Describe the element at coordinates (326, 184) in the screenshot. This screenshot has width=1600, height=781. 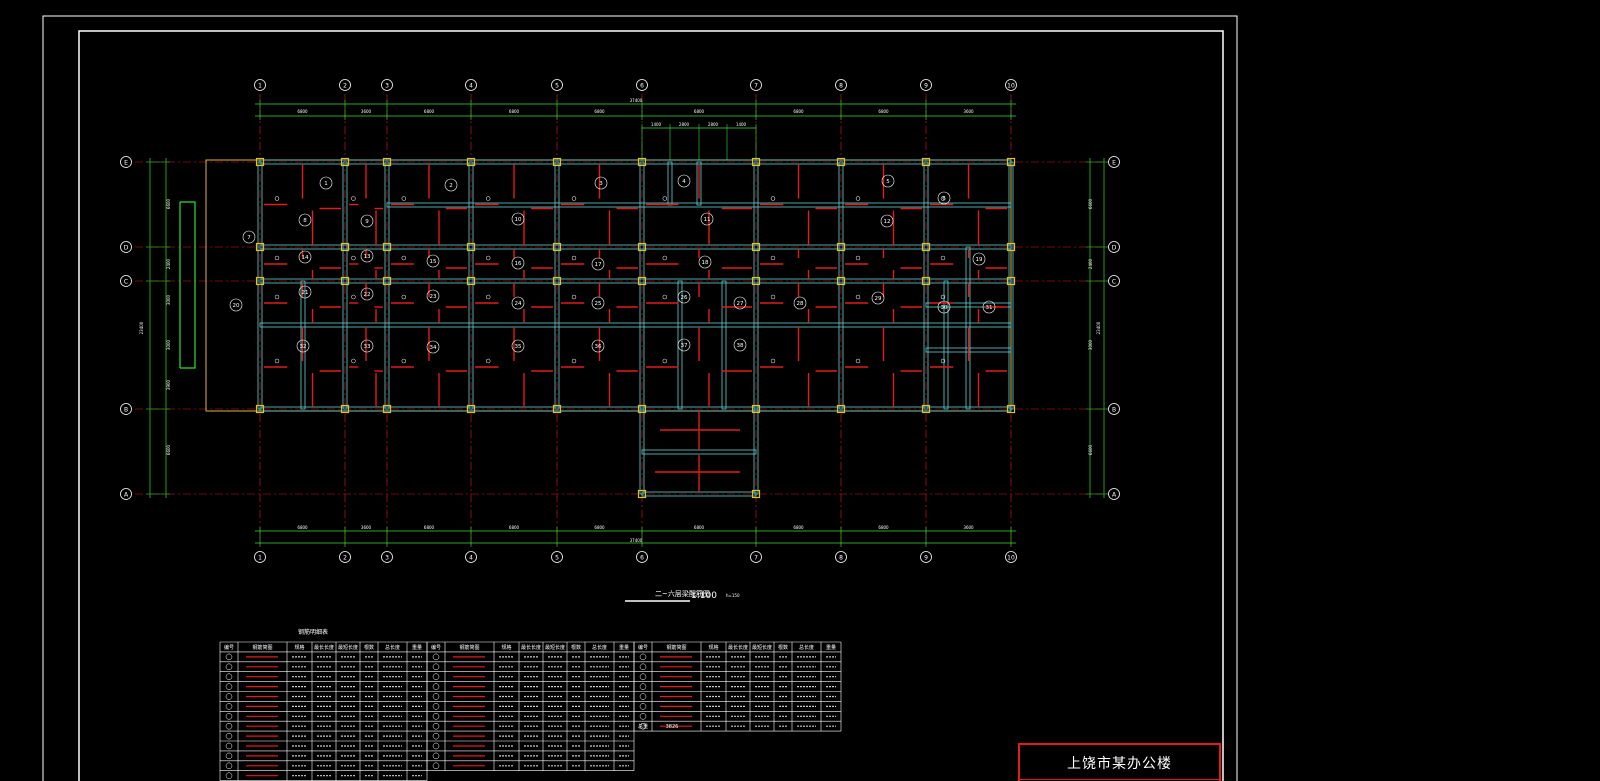
I see `slab-panel-label: 1` at that location.